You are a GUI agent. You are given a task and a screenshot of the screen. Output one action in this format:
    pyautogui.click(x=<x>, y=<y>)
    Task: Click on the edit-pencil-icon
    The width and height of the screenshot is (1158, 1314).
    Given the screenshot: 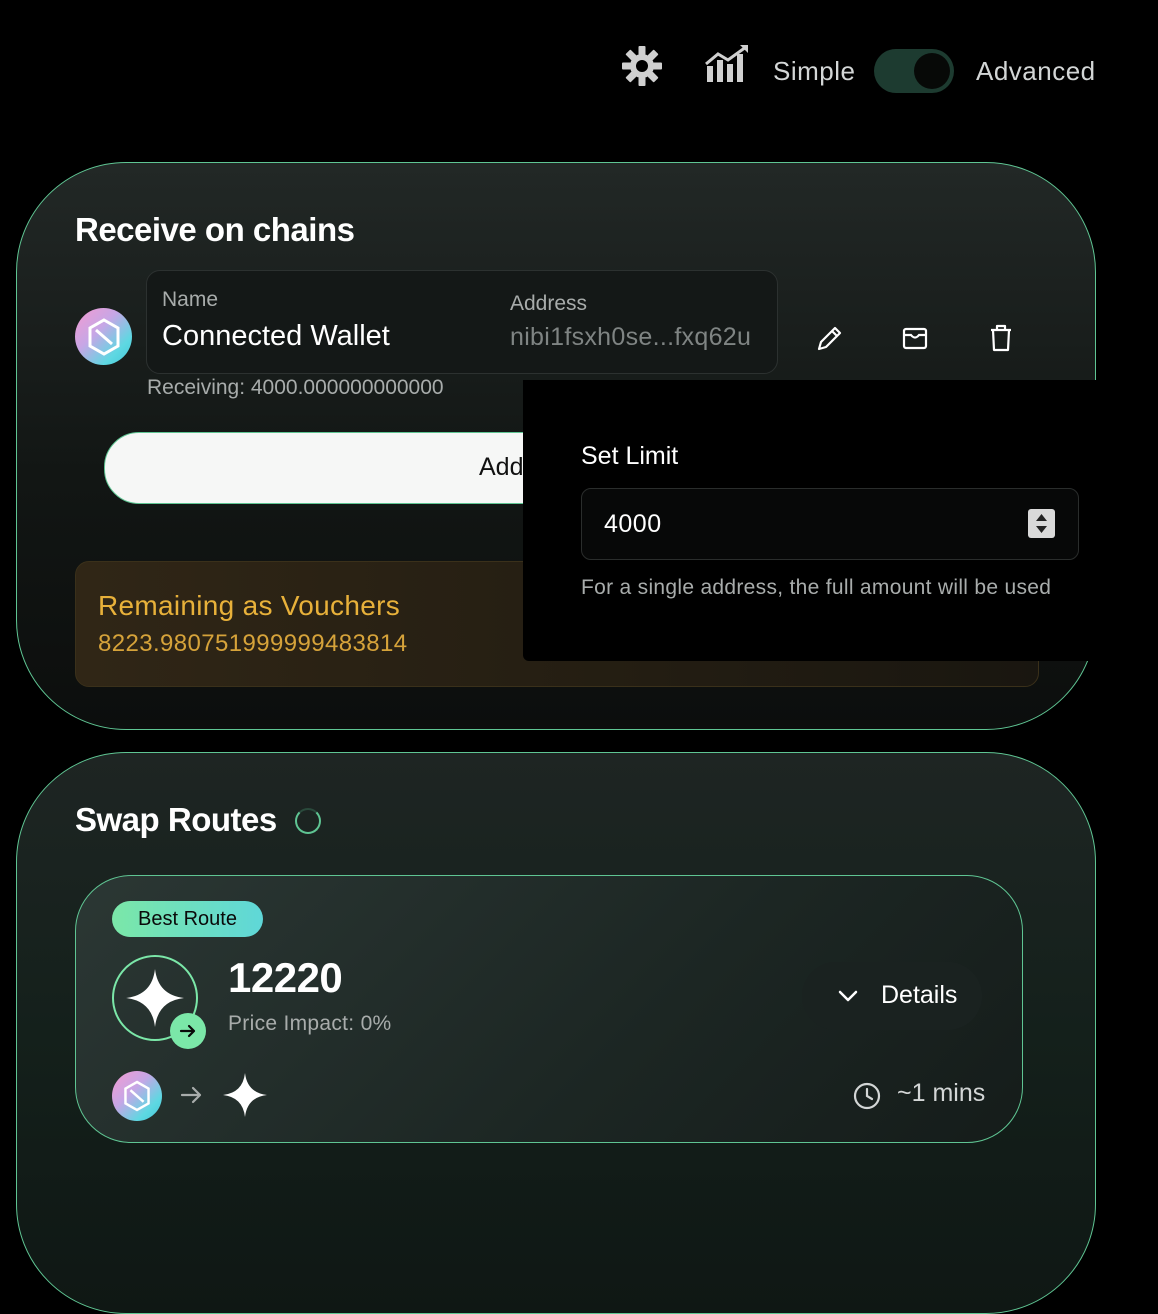 What is the action you would take?
    pyautogui.click(x=830, y=338)
    